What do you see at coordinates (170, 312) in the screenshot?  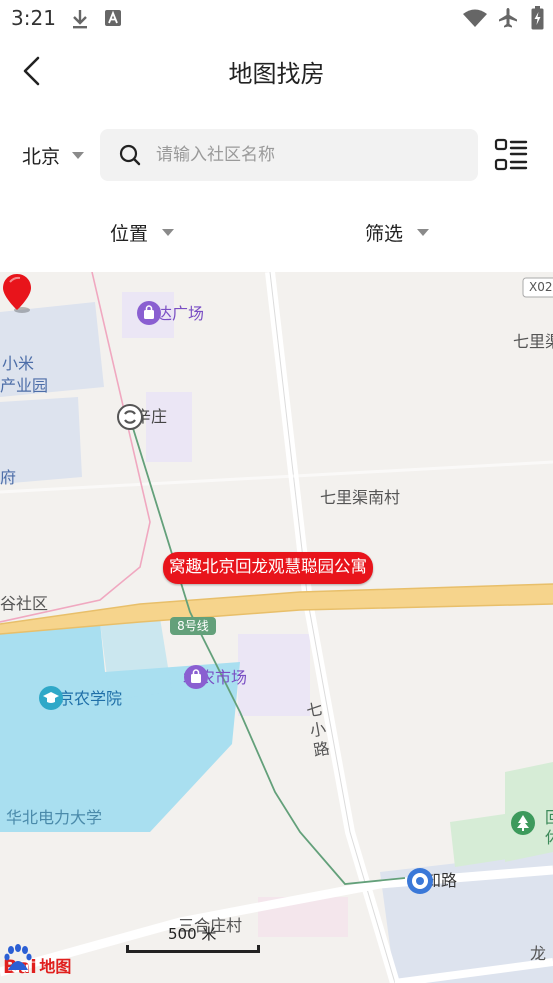 I see `poi-wanda: 万达广场` at bounding box center [170, 312].